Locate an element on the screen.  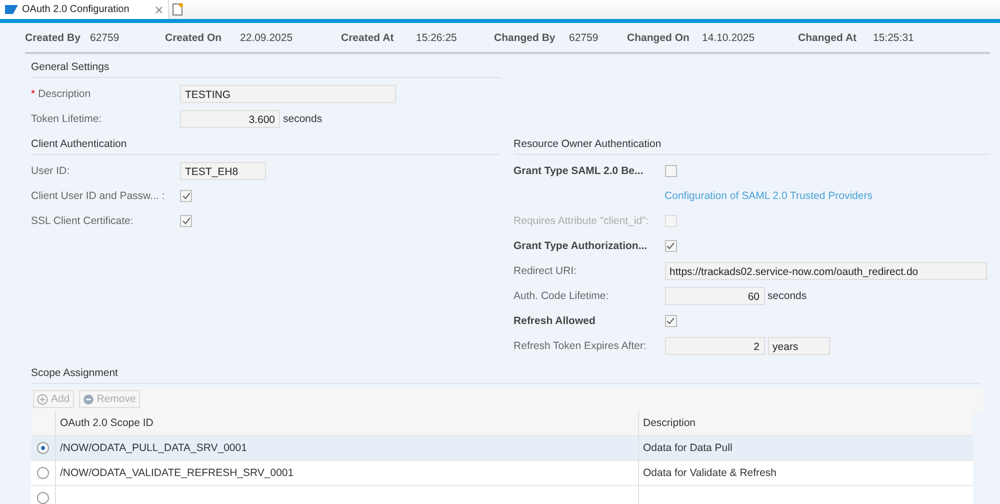
minus-icon is located at coordinates (88, 399).